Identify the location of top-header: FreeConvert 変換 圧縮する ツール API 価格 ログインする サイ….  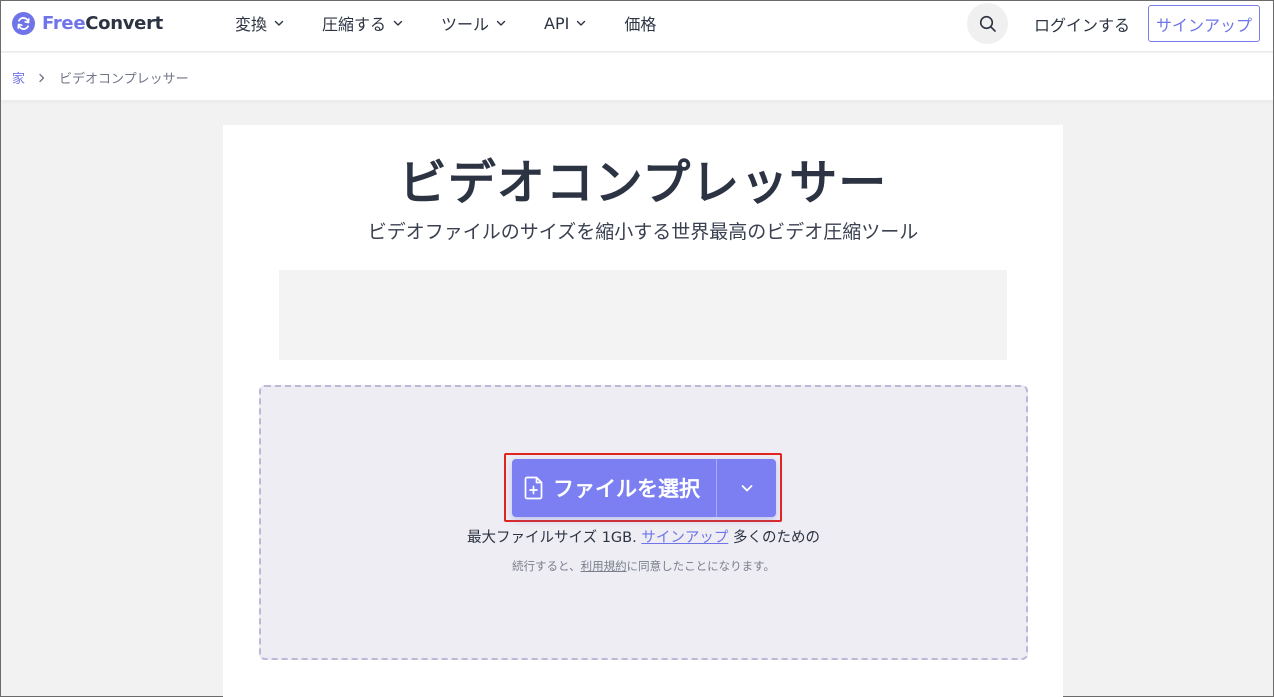
(637, 26).